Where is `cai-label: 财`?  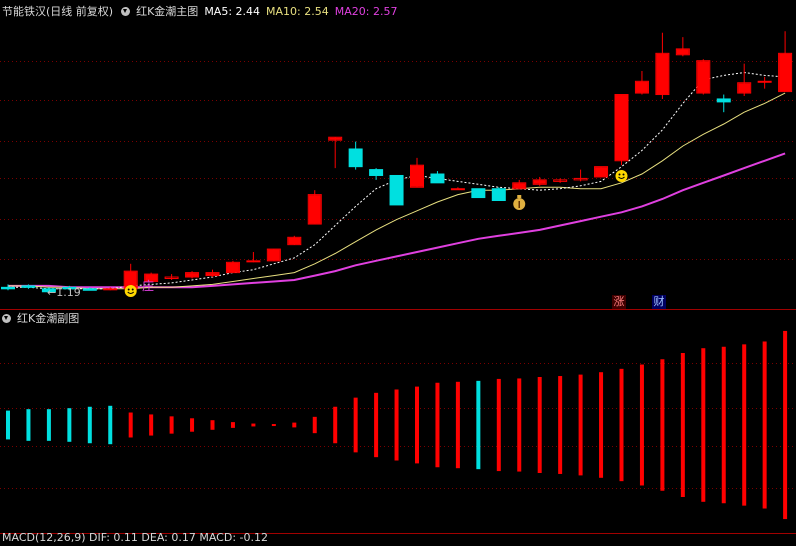 cai-label: 财 is located at coordinates (659, 302).